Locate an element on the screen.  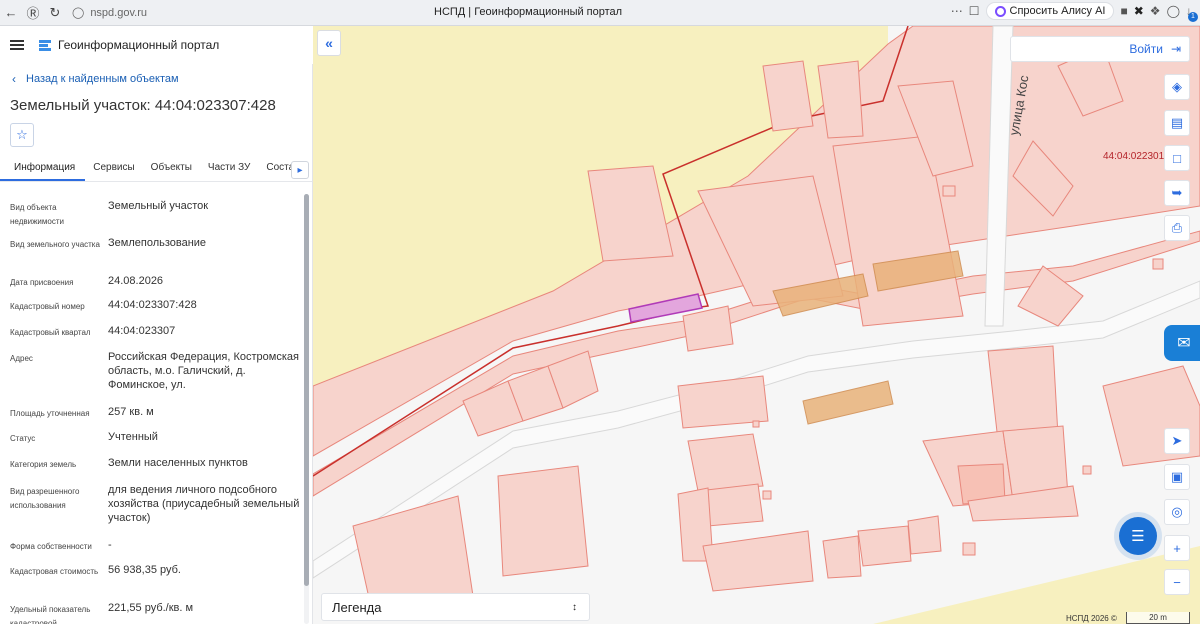
chat-button: ☰ is located at coordinates (1138, 536).